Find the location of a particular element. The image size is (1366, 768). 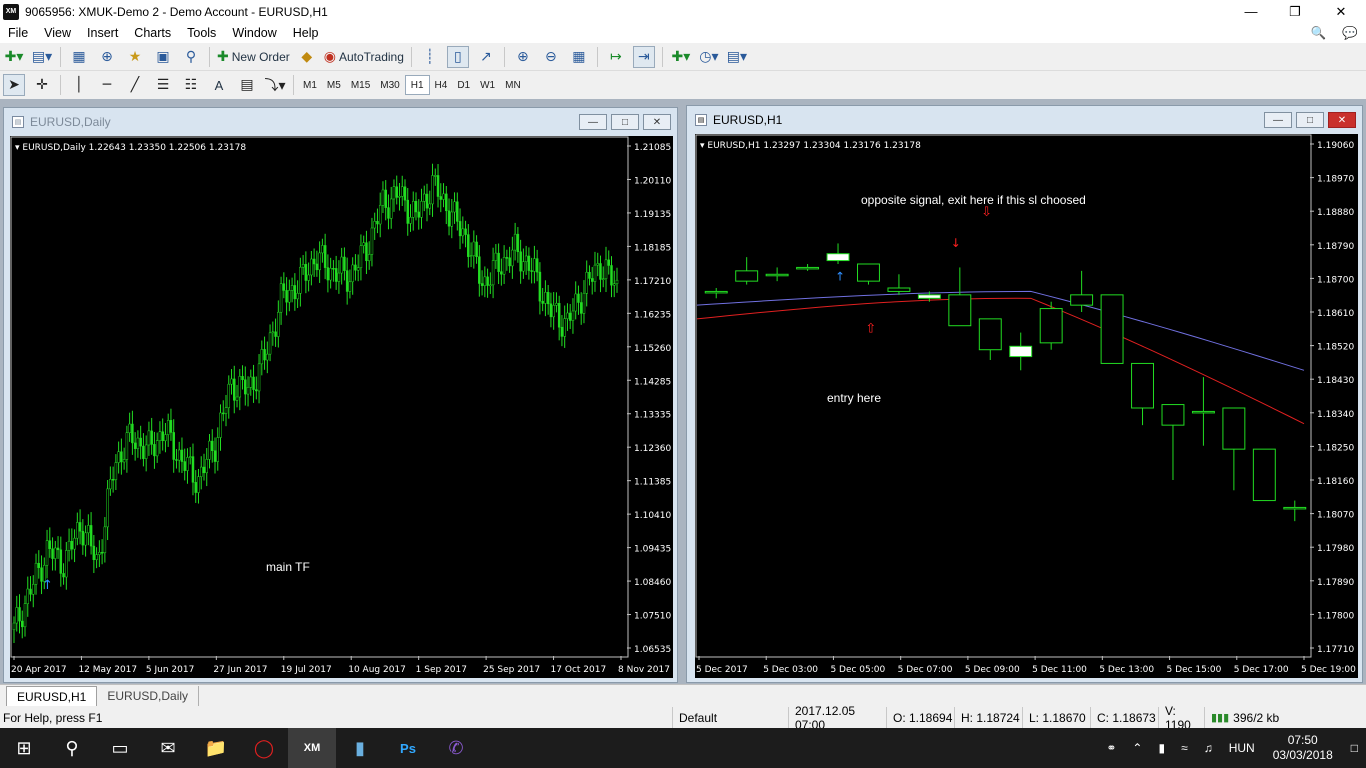

opera-icon: ◯ is located at coordinates (264, 748).